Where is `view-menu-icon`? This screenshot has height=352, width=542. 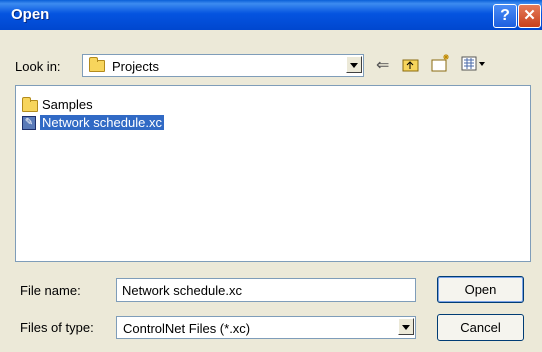 view-menu-icon is located at coordinates (474, 64).